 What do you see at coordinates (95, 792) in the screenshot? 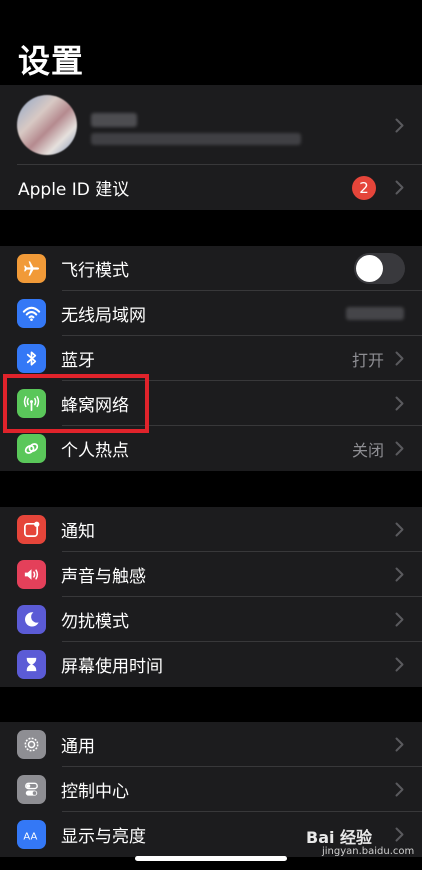
I see `settings-row-label: 控制中心` at bounding box center [95, 792].